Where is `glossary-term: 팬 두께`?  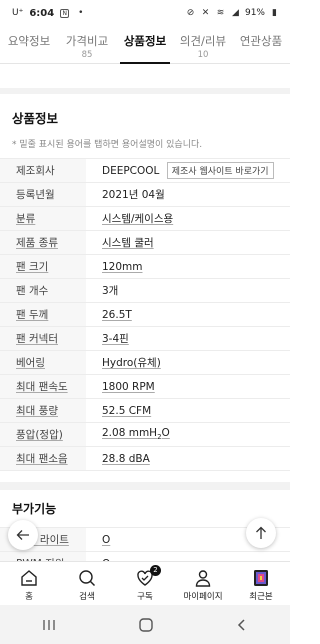
glossary-term: 팬 두께 is located at coordinates (32, 315).